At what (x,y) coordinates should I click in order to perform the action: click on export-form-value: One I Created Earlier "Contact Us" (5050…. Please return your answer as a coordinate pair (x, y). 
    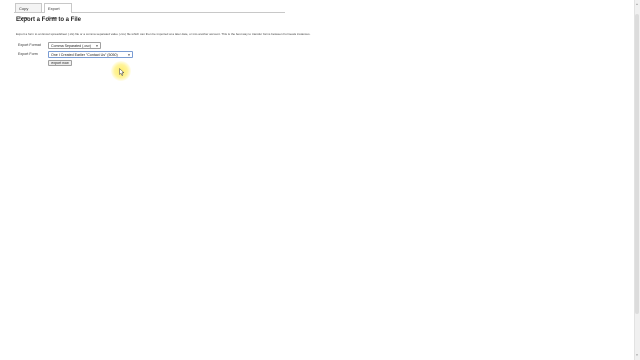
    Looking at the image, I should click on (84, 55).